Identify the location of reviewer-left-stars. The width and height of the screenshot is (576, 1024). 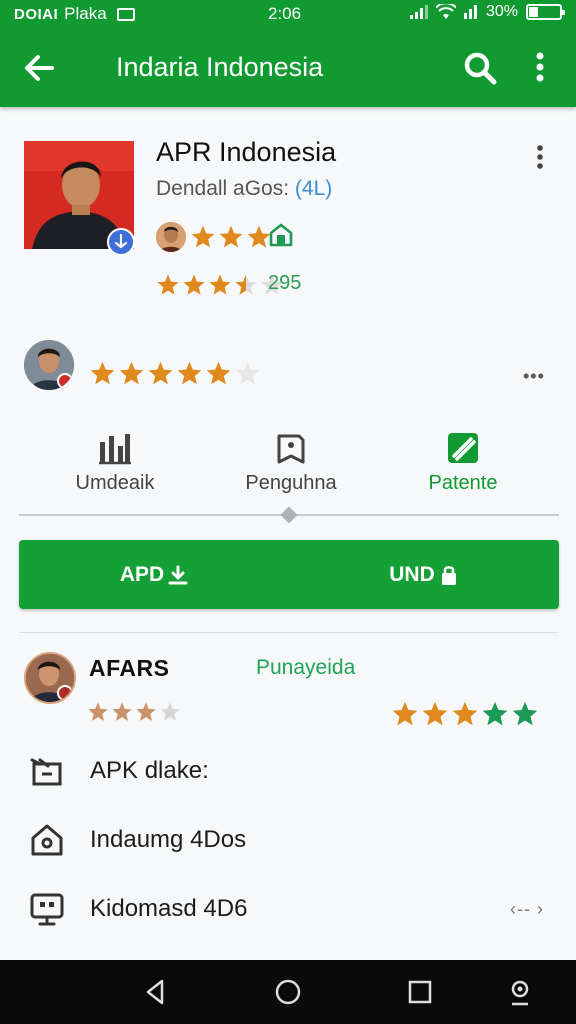
(135, 712).